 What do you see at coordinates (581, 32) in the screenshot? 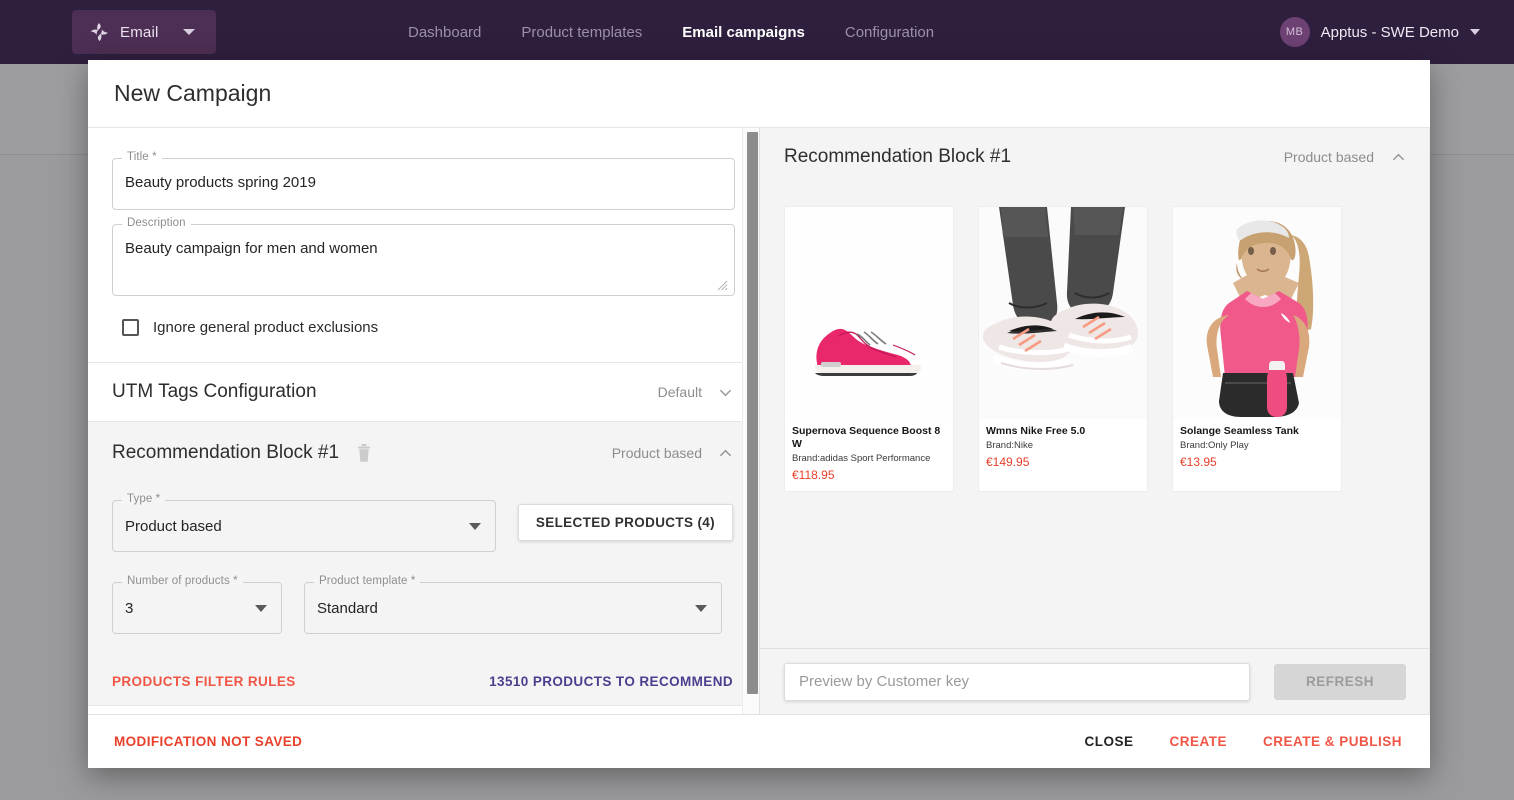
I see `nav-item-product-templates: Product templates` at bounding box center [581, 32].